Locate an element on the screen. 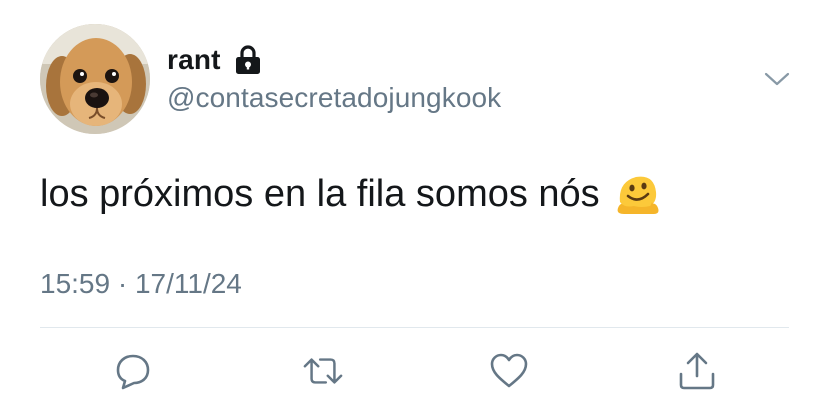 The height and width of the screenshot is (417, 828). retweet-icon is located at coordinates (323, 371).